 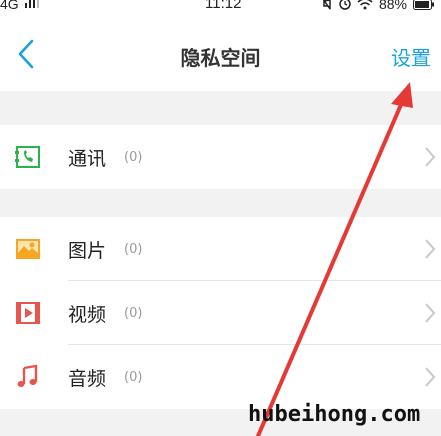 What do you see at coordinates (365, 5) in the screenshot?
I see `wifi-icon` at bounding box center [365, 5].